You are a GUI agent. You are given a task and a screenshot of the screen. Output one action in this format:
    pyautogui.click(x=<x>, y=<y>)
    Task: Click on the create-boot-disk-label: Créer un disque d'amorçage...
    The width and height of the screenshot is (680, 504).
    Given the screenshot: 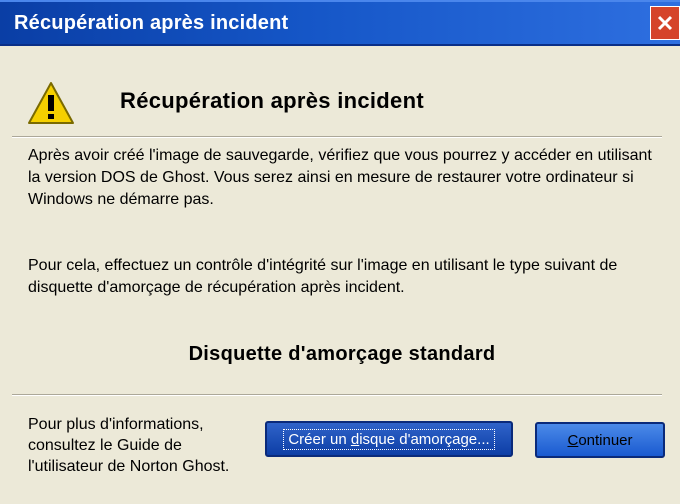 What is the action you would take?
    pyautogui.click(x=389, y=439)
    